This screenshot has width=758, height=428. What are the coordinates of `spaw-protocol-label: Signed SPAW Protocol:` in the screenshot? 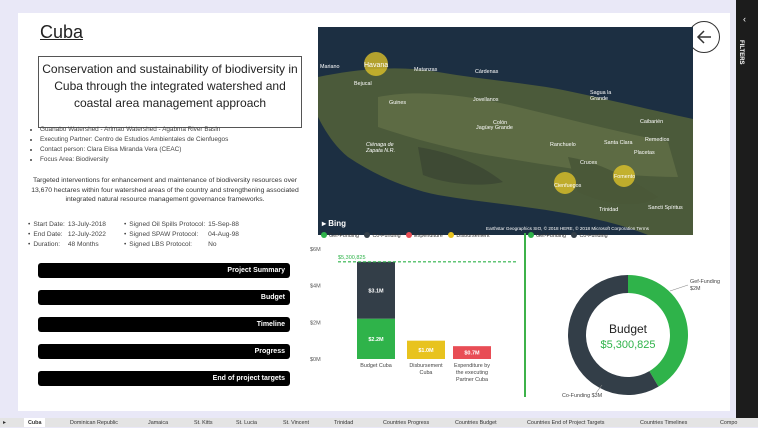 It's located at (164, 234).